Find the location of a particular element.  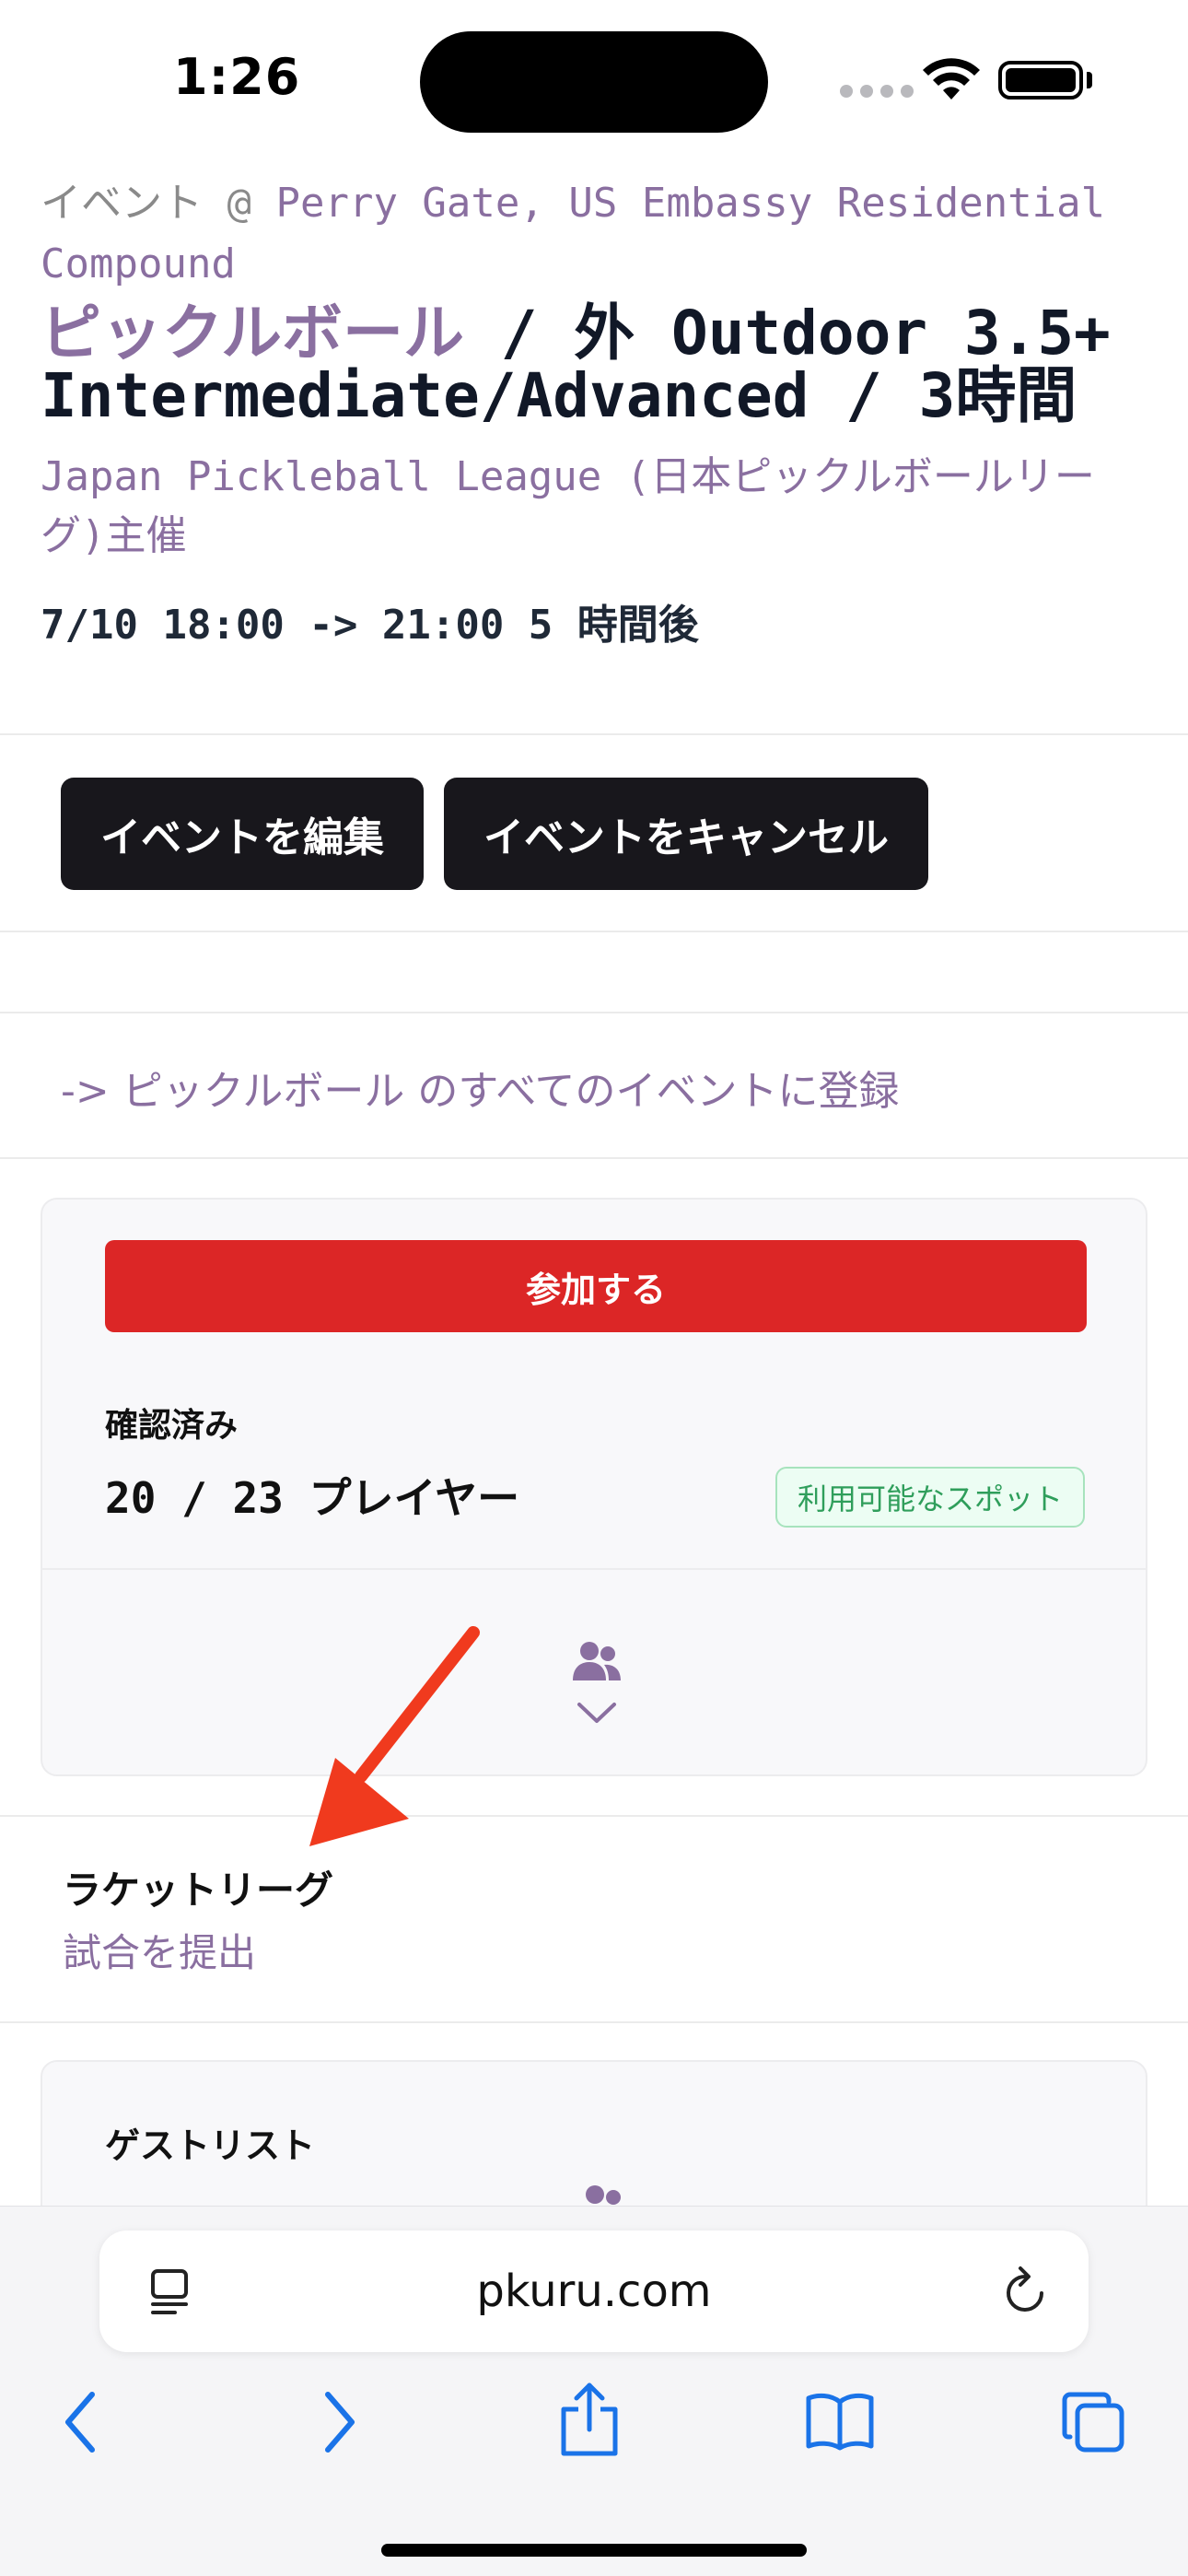

event-datetime: 7/10 18:00 -> 21:00 5 時間後 is located at coordinates (370, 625).